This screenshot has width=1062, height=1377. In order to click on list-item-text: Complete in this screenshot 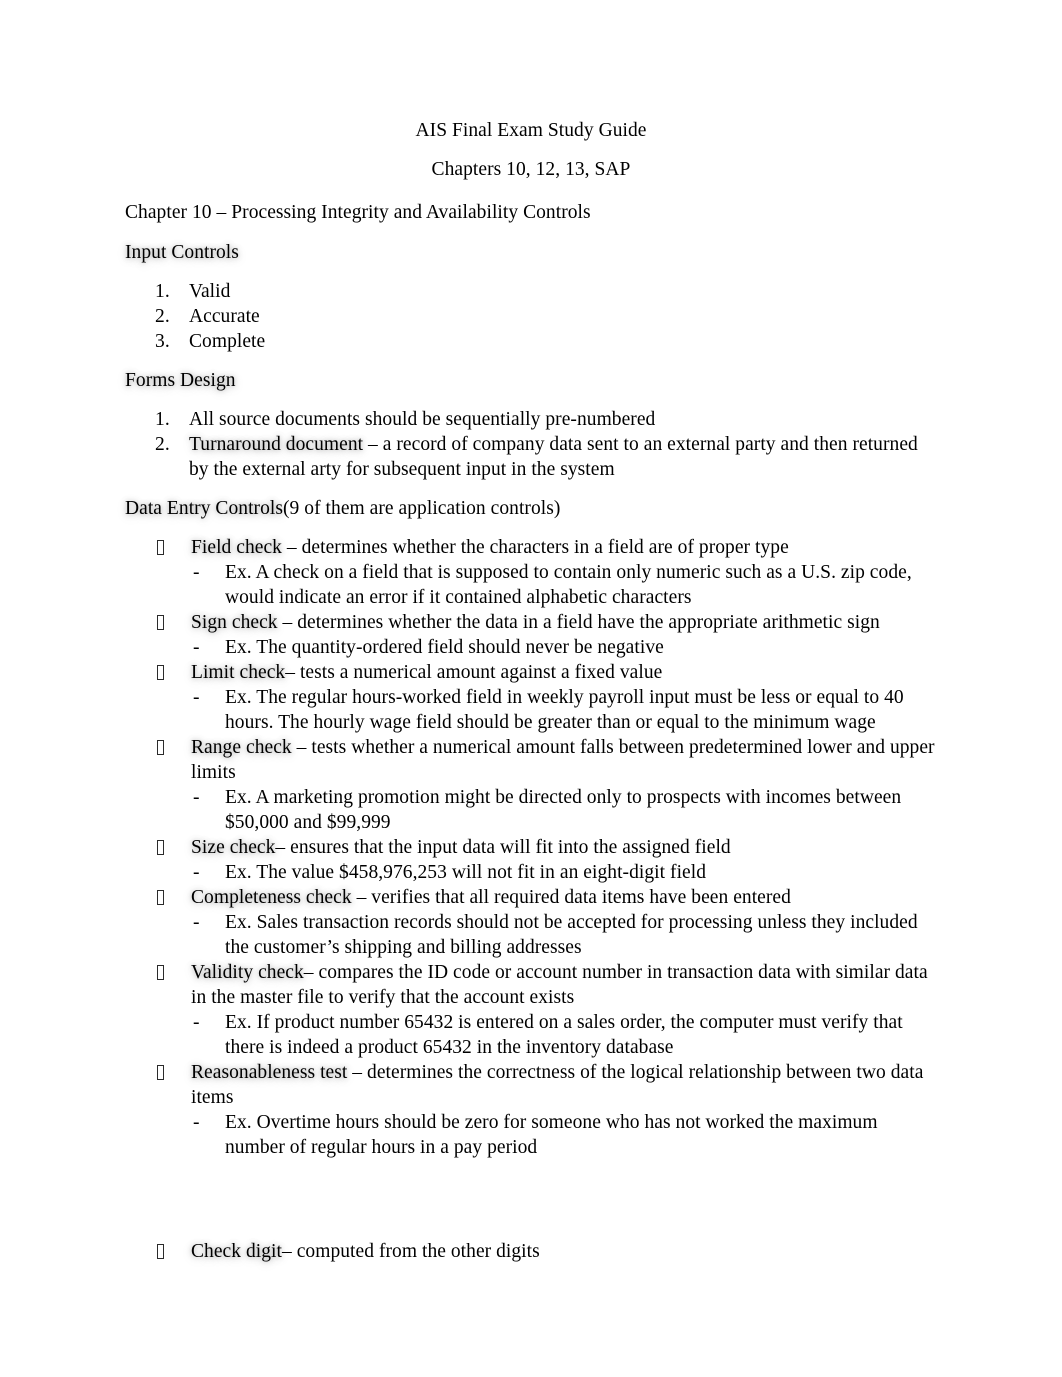, I will do `click(227, 341)`.